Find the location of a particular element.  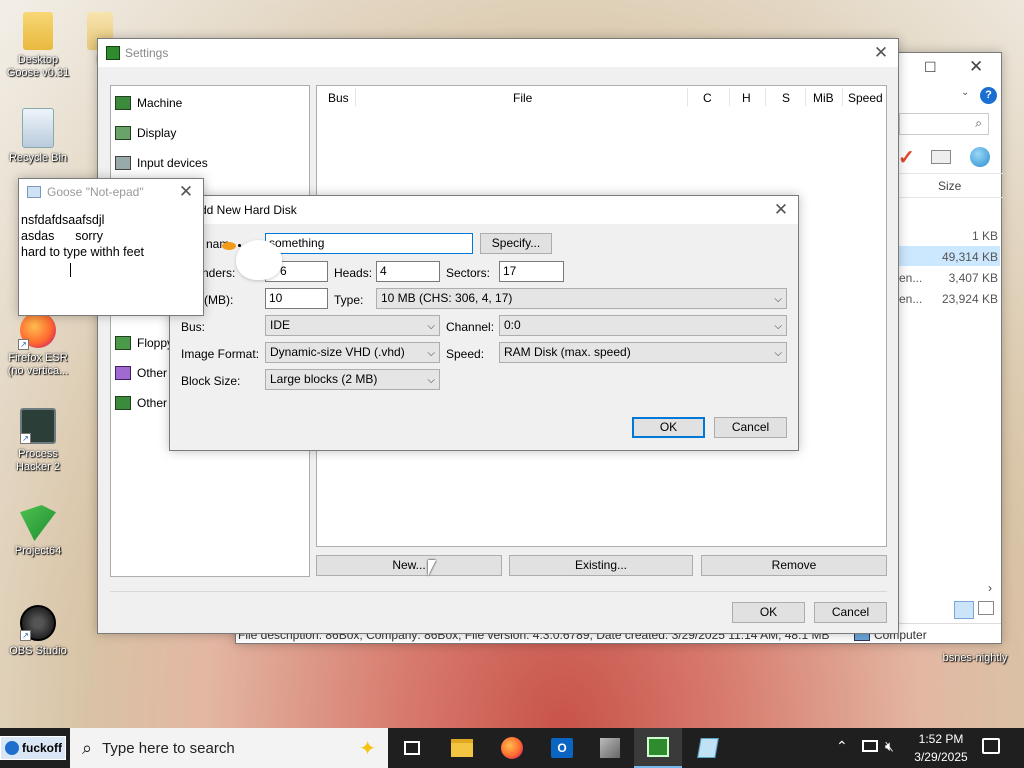

desktop-icon-obs: ↗ OBS Studio is located at coordinates (38, 631).